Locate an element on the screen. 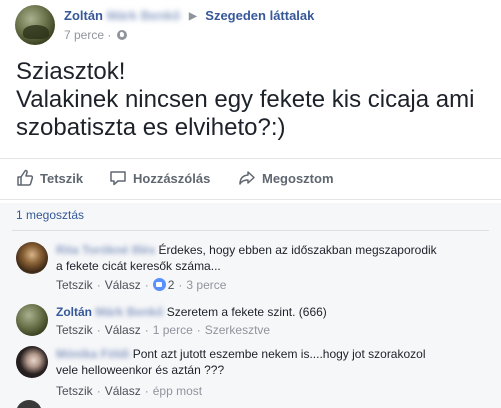 The width and height of the screenshot is (501, 408). comment-author: Rita Torókné Illés is located at coordinates (105, 250).